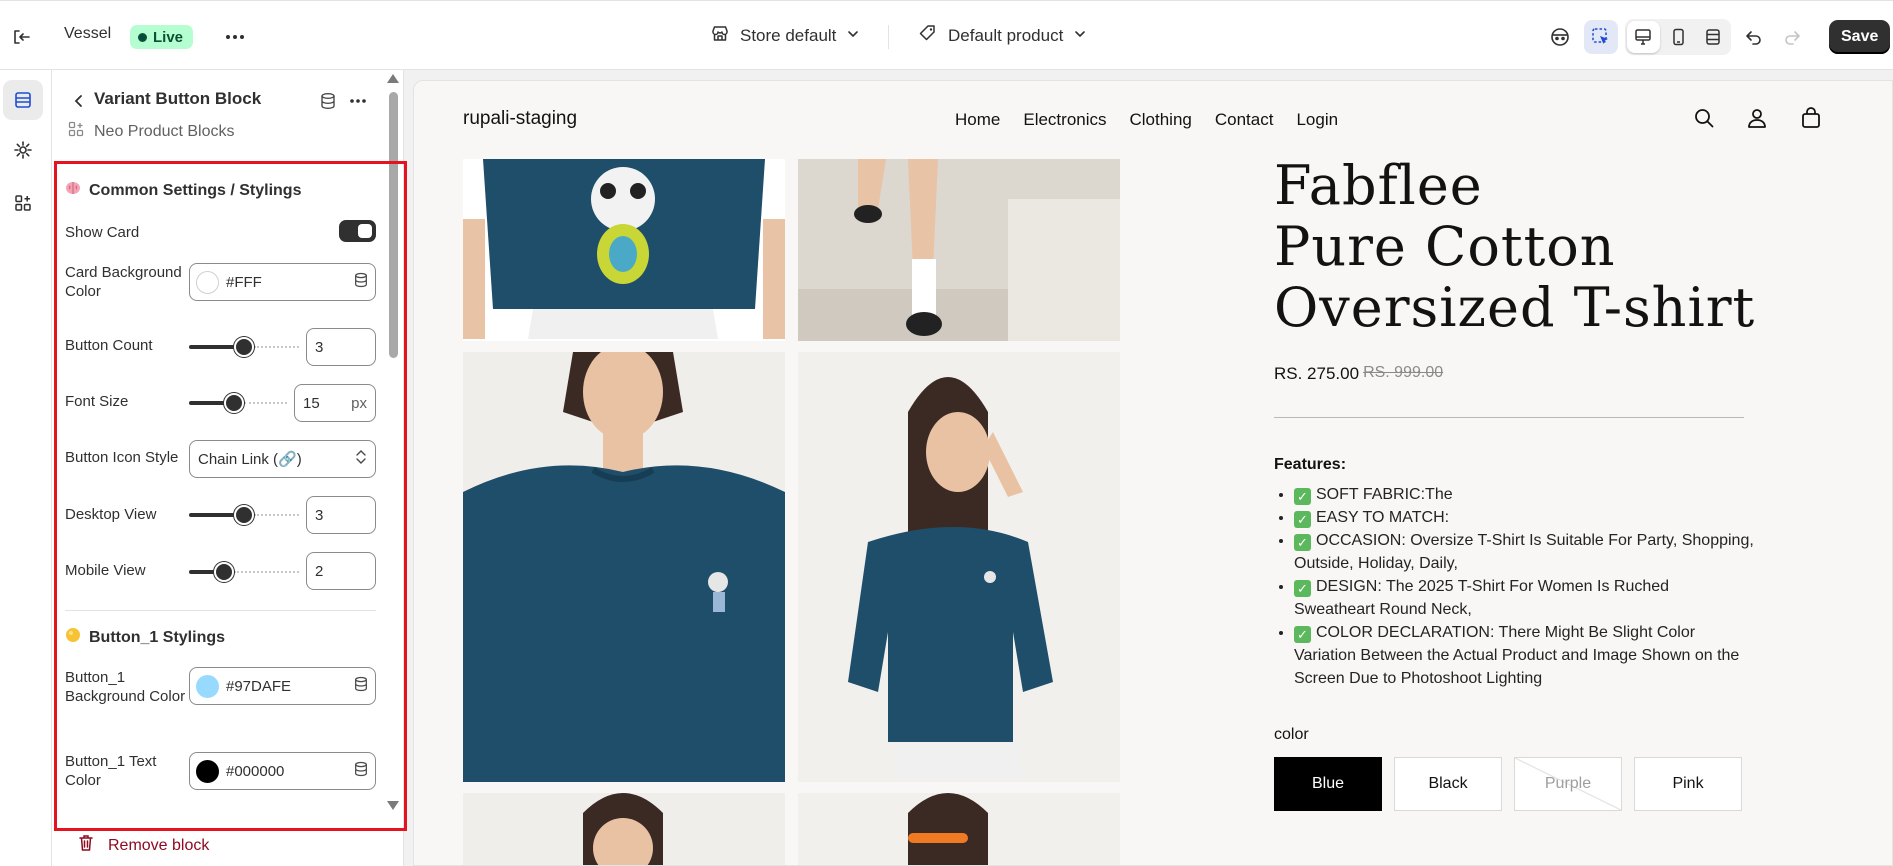 Image resolution: width=1893 pixels, height=866 pixels. What do you see at coordinates (235, 37) in the screenshot?
I see `more-actions-icon` at bounding box center [235, 37].